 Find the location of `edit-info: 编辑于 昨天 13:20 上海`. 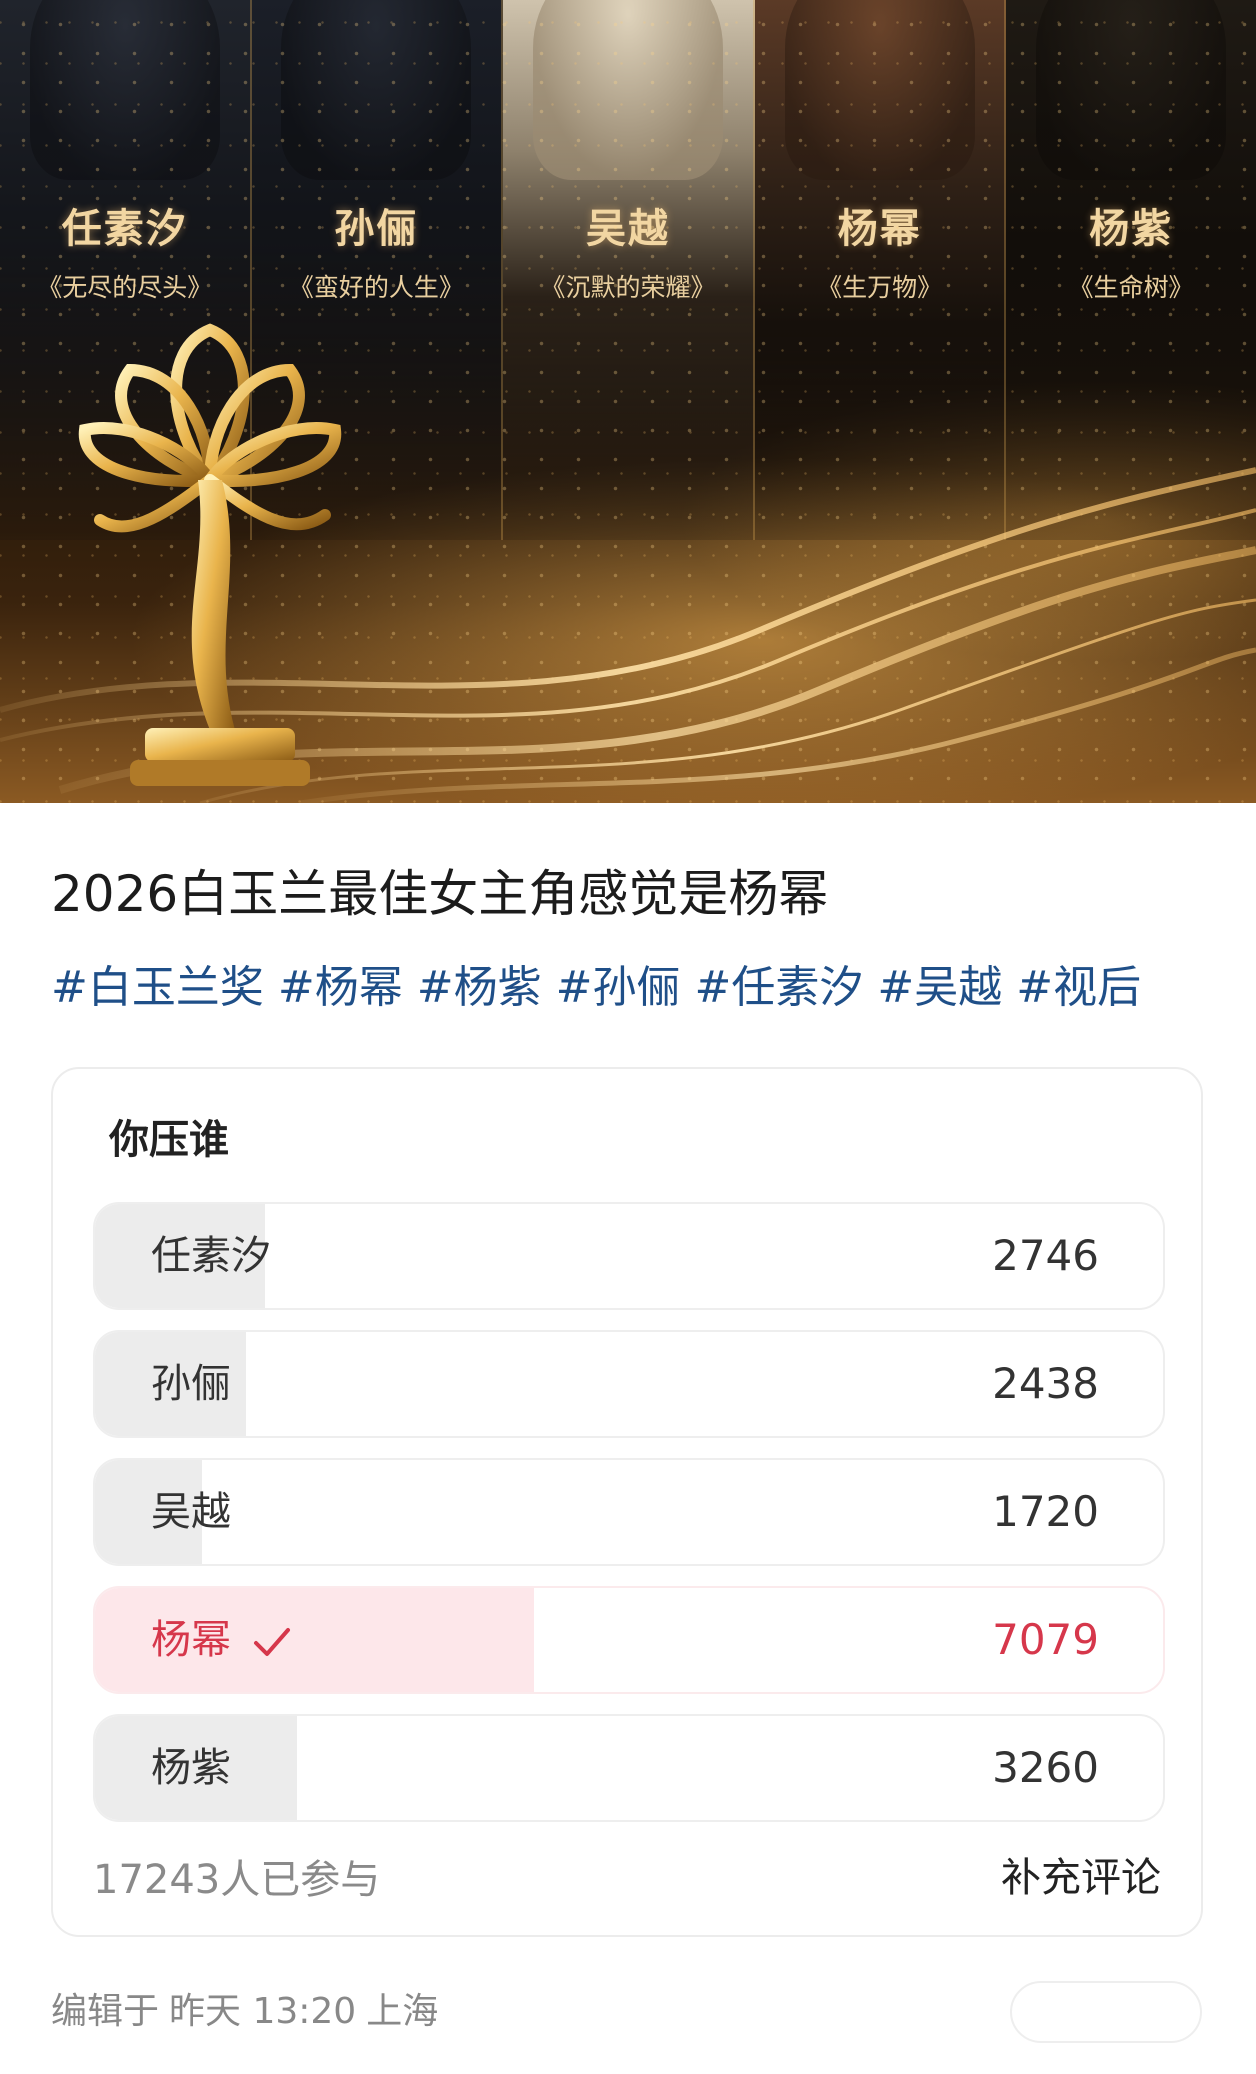

edit-info: 编辑于 昨天 13:20 上海 is located at coordinates (249, 2008).